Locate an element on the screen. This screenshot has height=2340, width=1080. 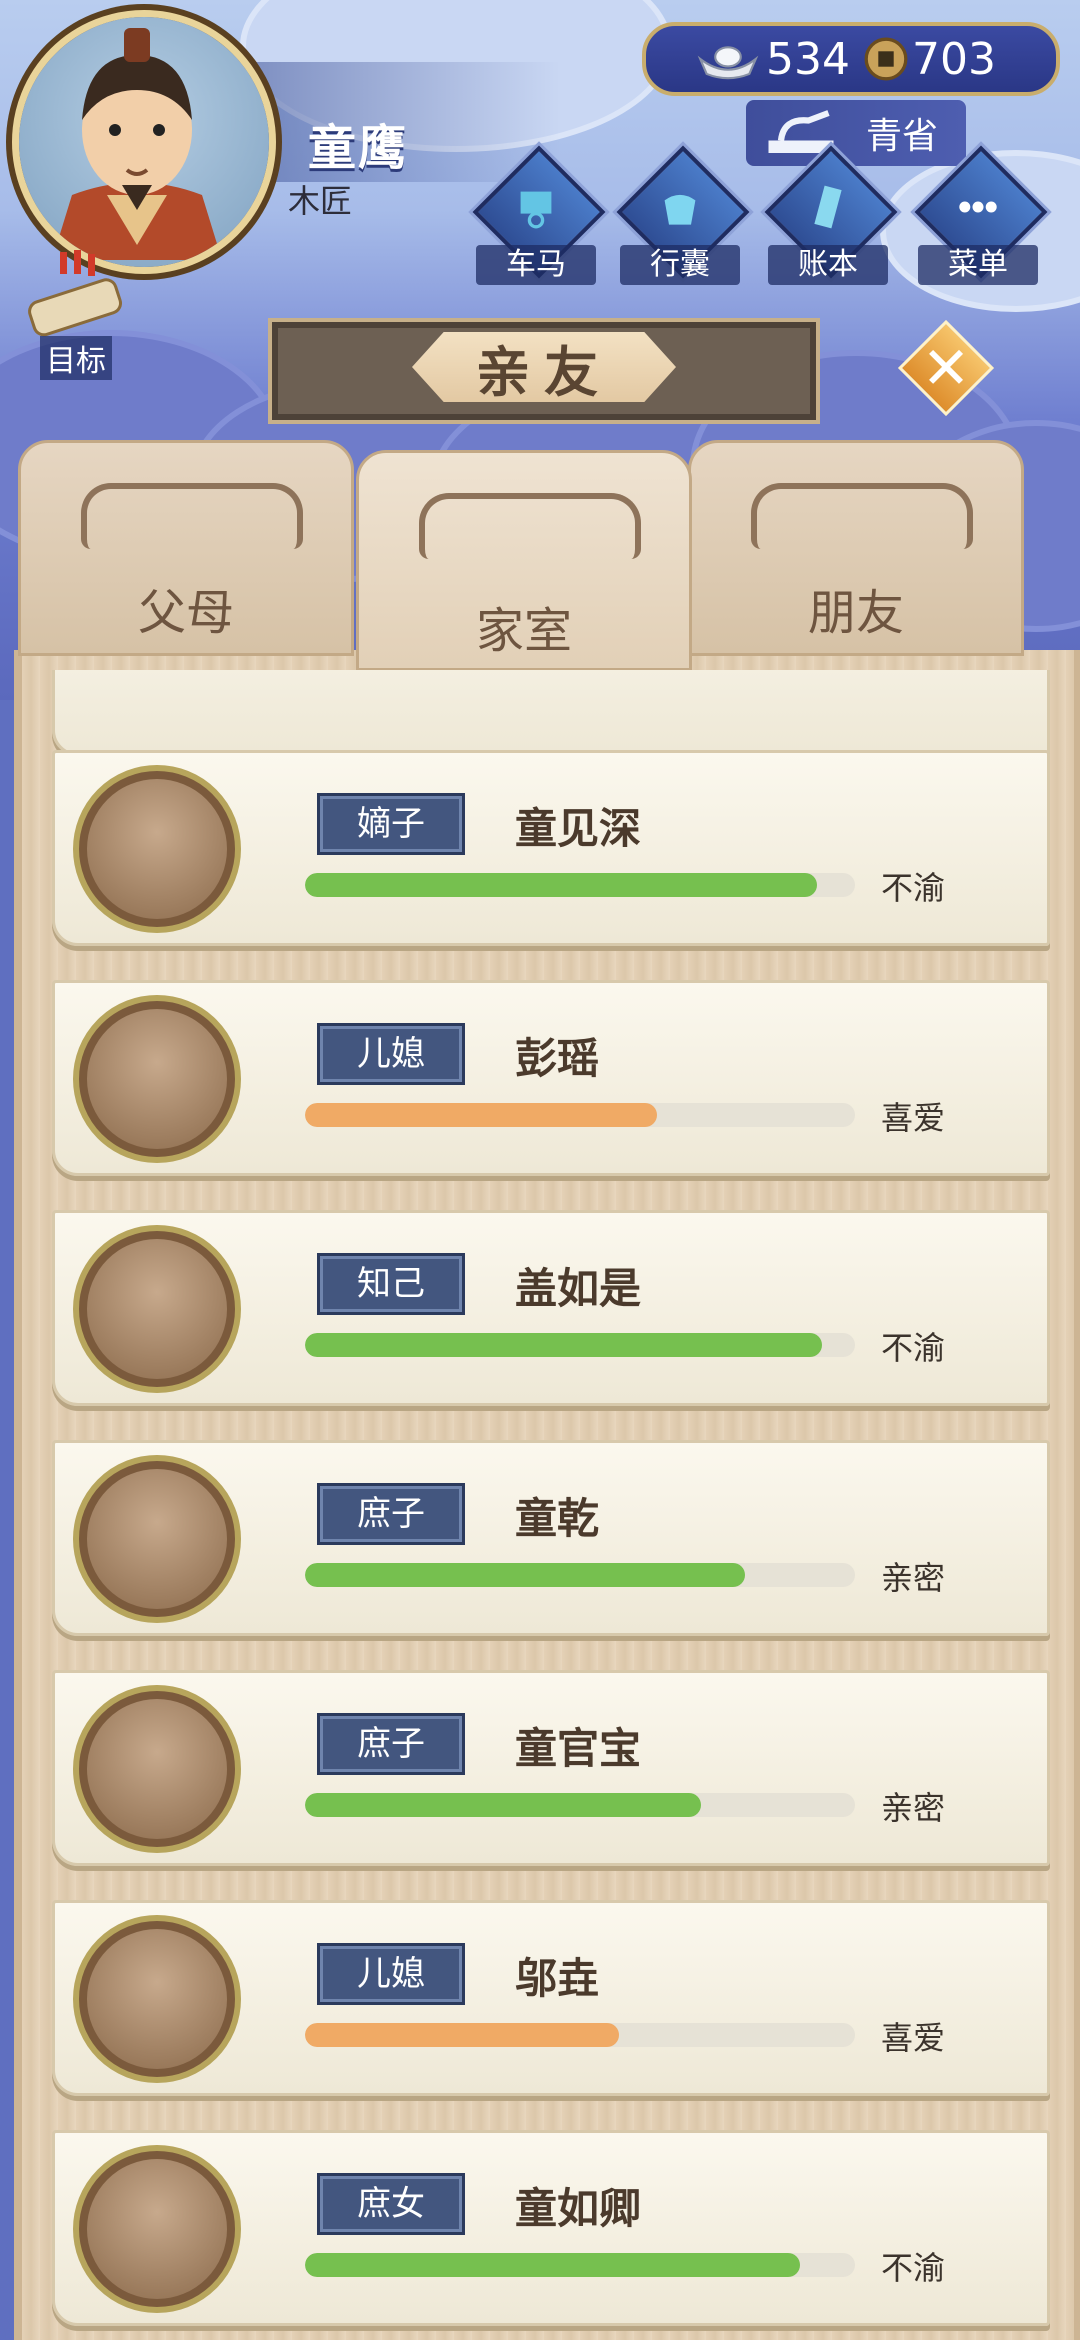
carriage-icon is located at coordinates (536, 210).